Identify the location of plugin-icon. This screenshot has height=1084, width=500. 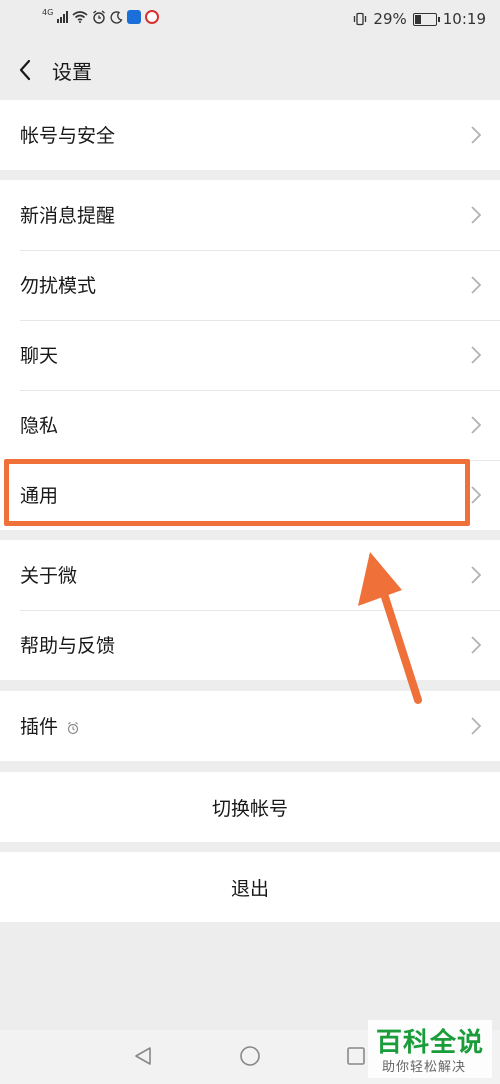
(73, 727).